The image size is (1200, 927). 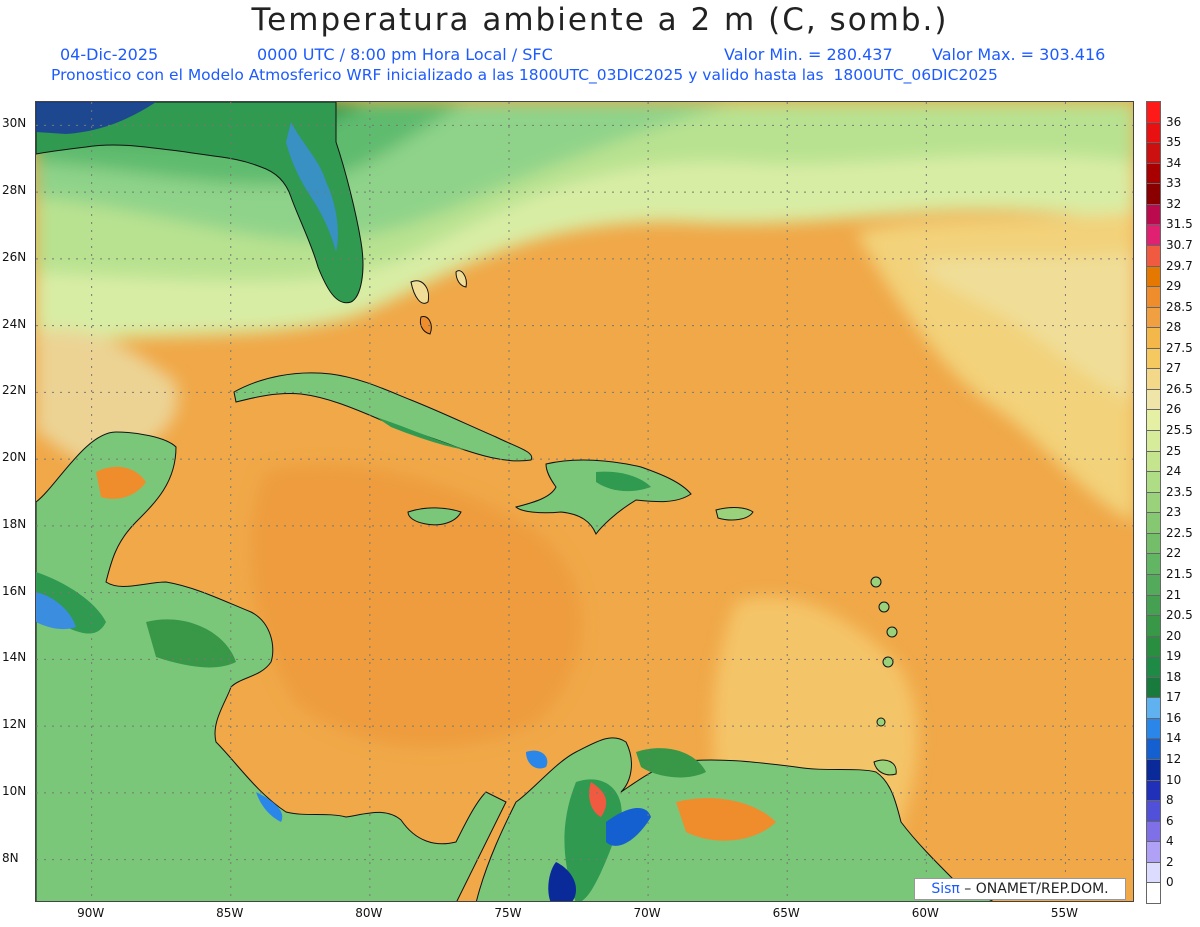 What do you see at coordinates (1179, 388) in the screenshot?
I see `colorbar-label: 26.5` at bounding box center [1179, 388].